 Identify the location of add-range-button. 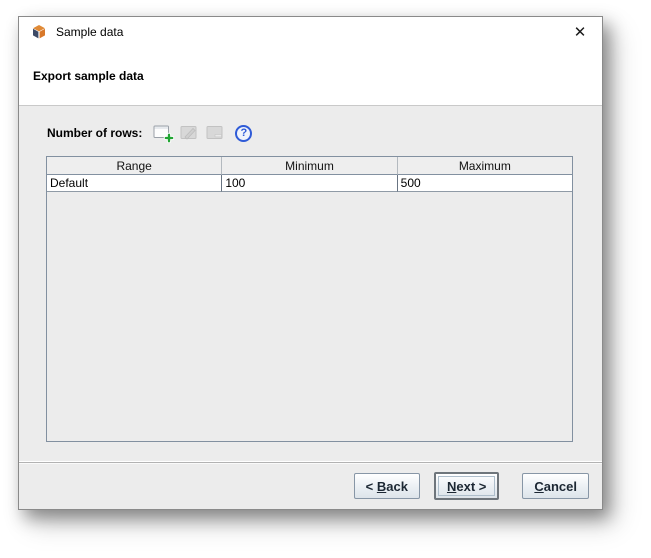
(164, 133).